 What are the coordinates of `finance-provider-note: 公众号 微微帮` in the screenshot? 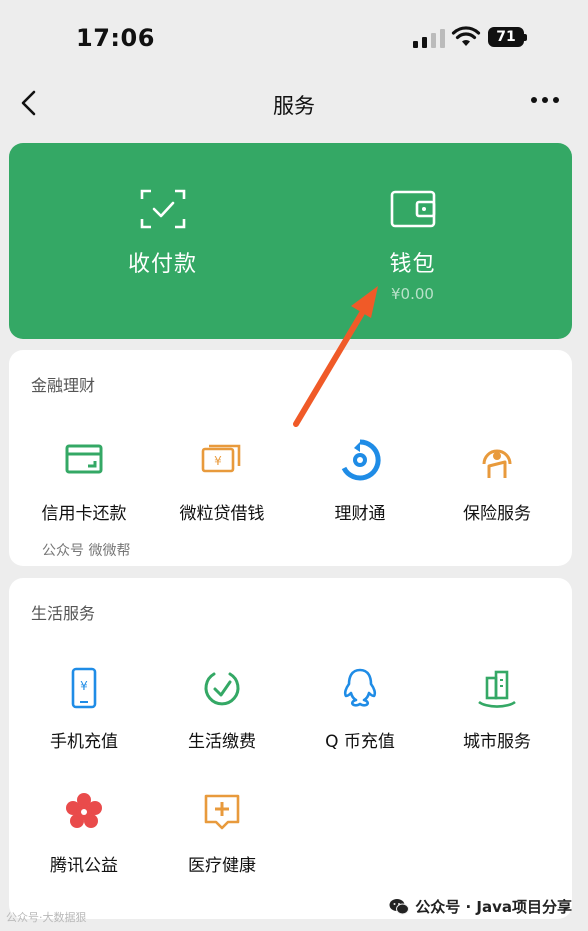 It's located at (86, 551).